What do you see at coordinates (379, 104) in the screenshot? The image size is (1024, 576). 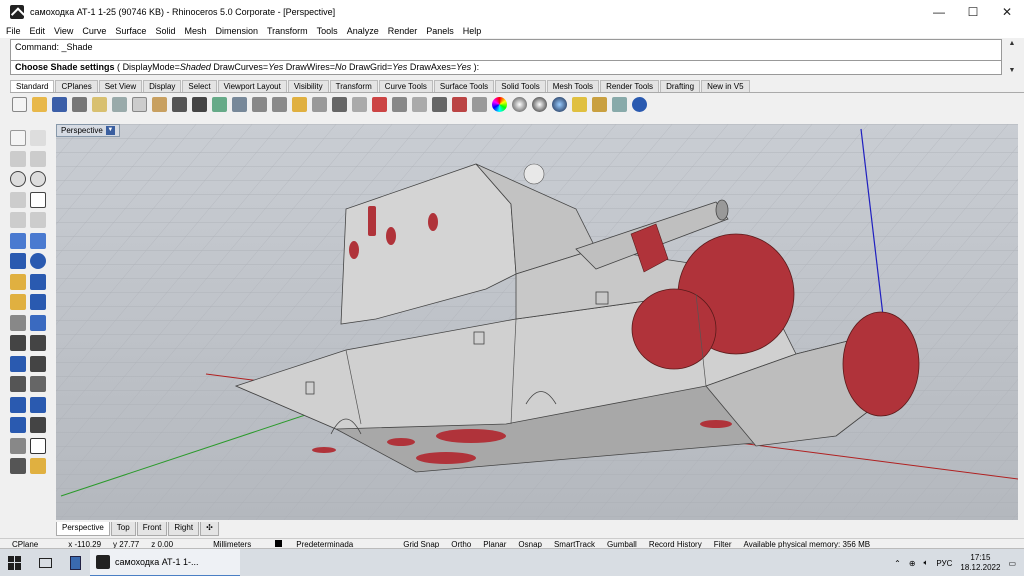 I see `car-perspective-icon` at bounding box center [379, 104].